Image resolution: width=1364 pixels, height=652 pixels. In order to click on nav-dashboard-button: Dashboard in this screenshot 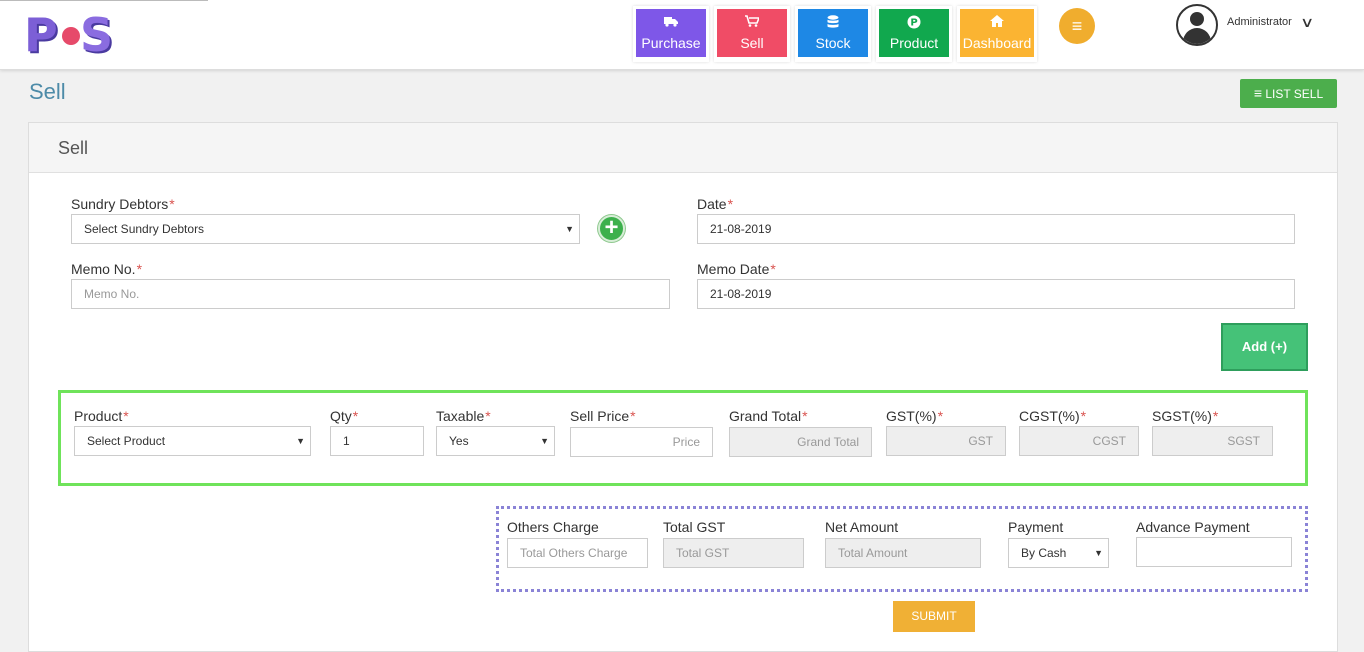, I will do `click(997, 33)`.